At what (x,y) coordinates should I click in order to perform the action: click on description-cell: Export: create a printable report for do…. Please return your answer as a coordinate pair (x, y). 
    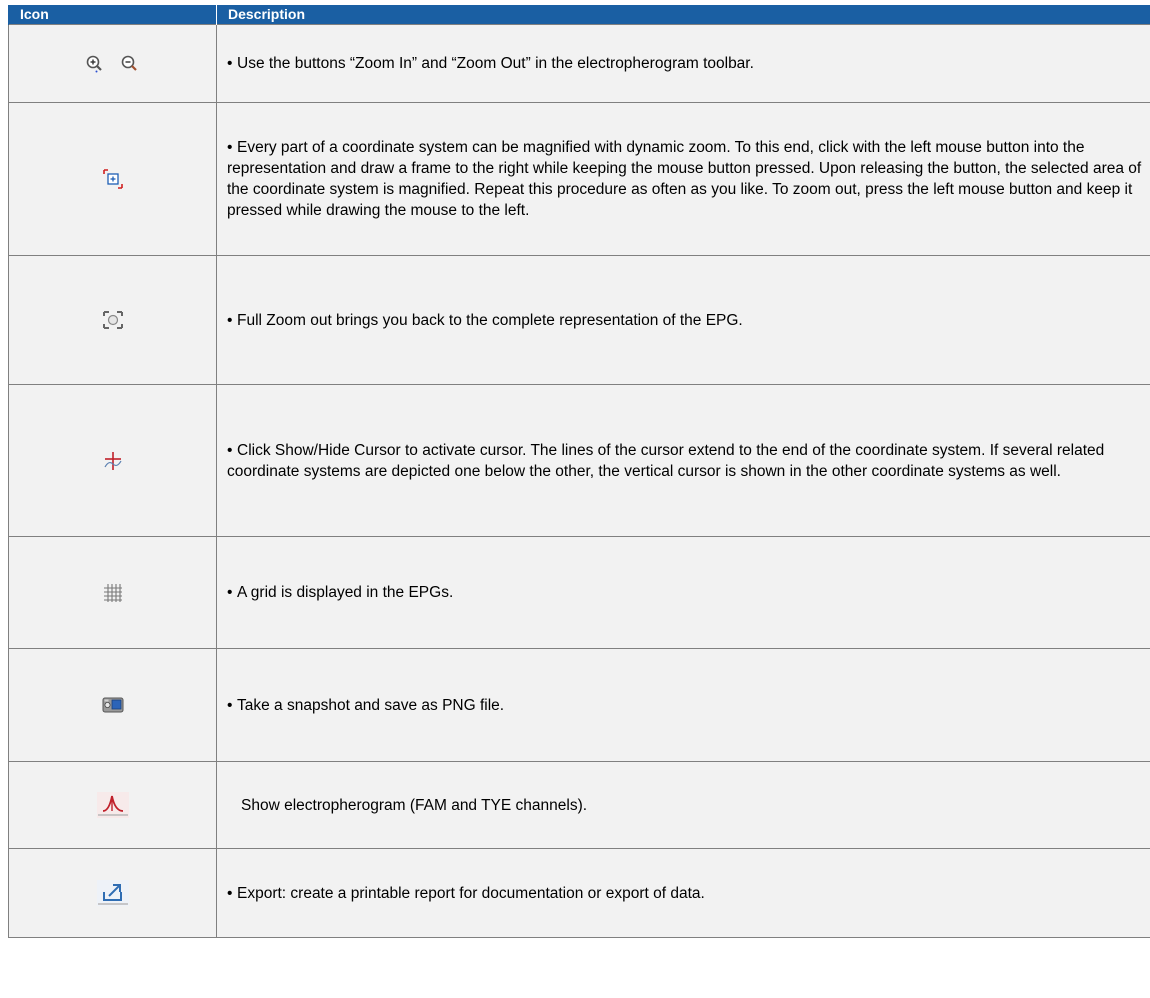
    Looking at the image, I should click on (683, 893).